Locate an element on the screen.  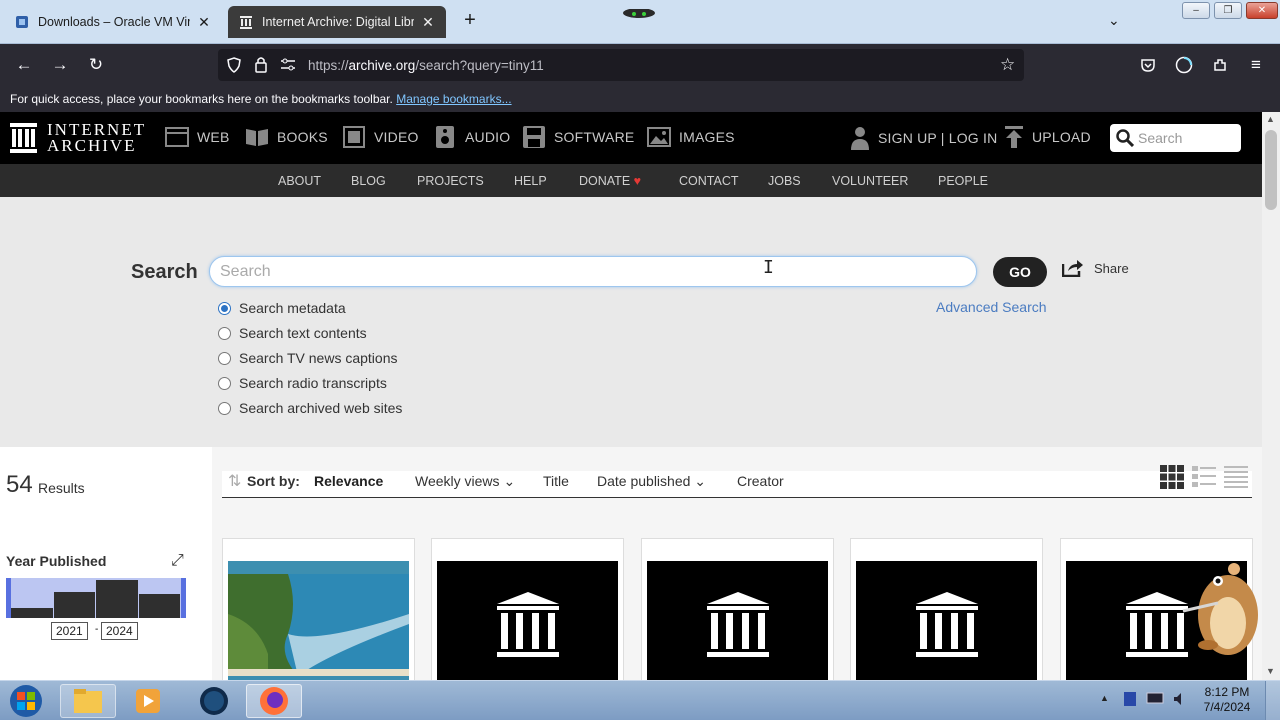
taskbar-explorer is located at coordinates (88, 701).